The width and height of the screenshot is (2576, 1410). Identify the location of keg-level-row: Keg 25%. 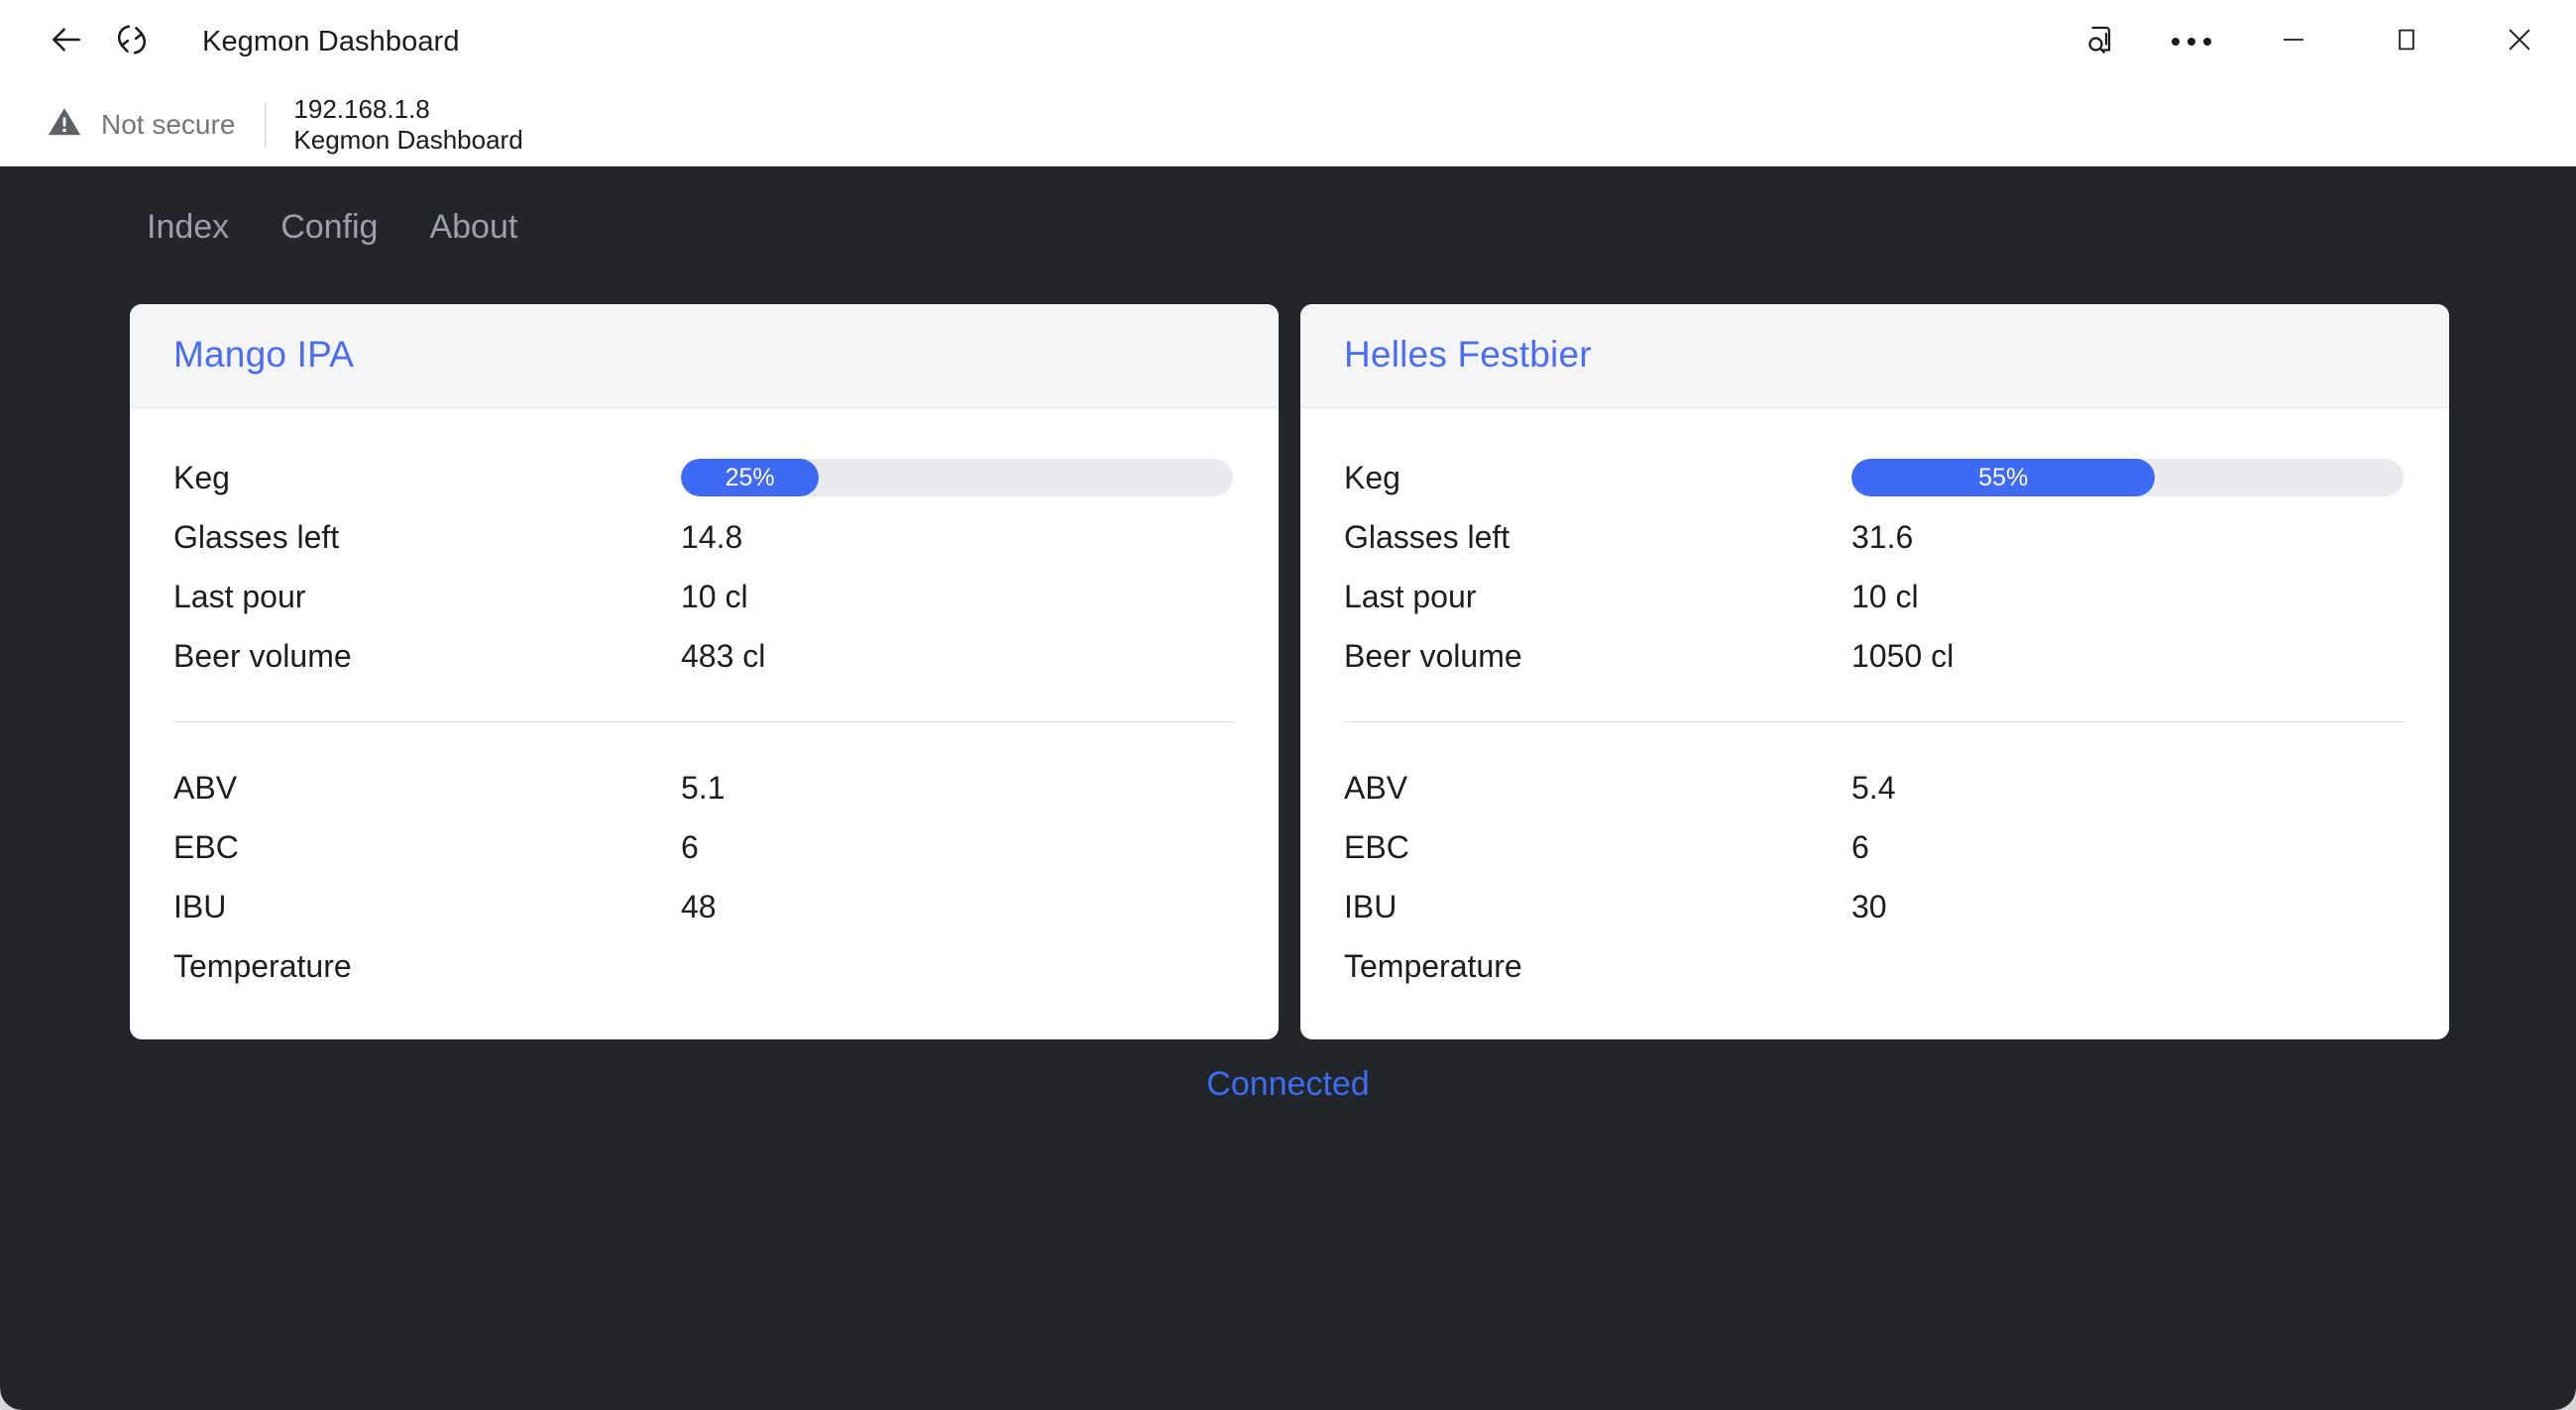
(704, 477).